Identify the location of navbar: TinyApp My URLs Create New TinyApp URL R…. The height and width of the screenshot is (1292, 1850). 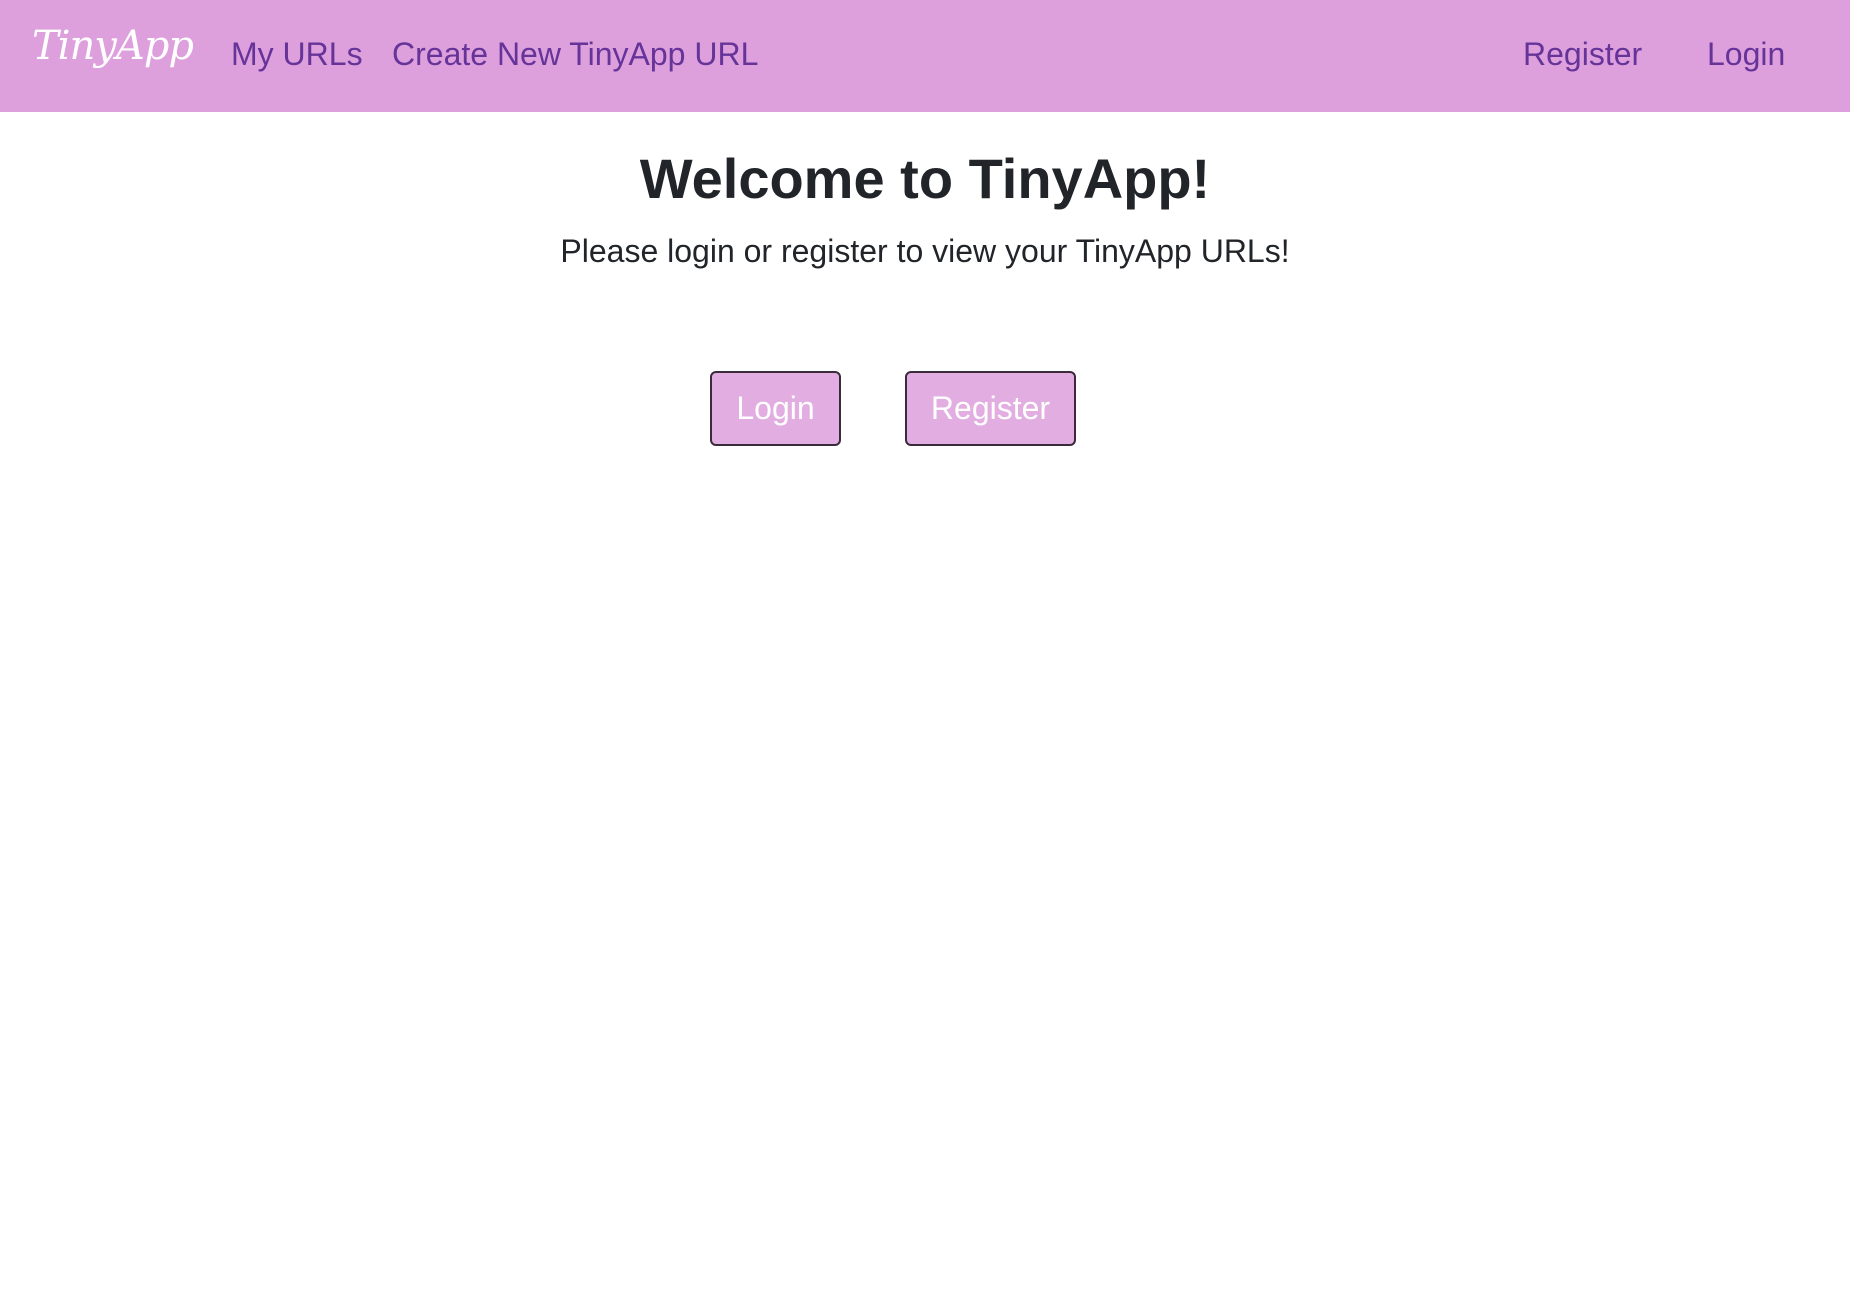
(925, 56).